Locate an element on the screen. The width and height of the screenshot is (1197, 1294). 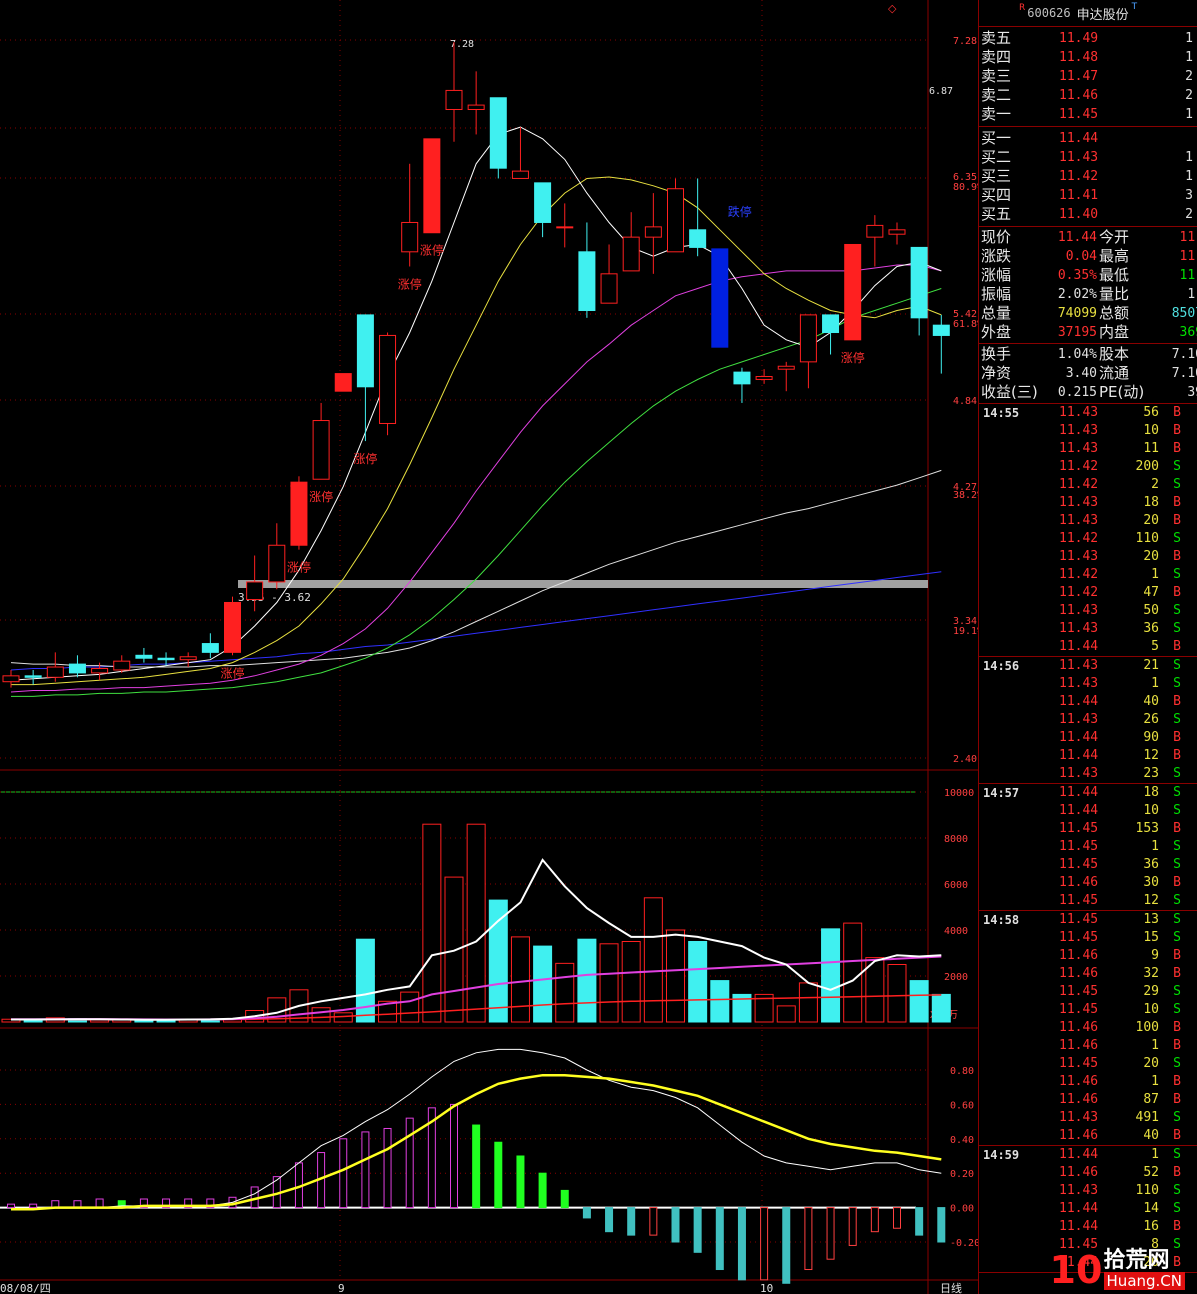
tick-row: 11.45 15 S is located at coordinates (1088, 938).